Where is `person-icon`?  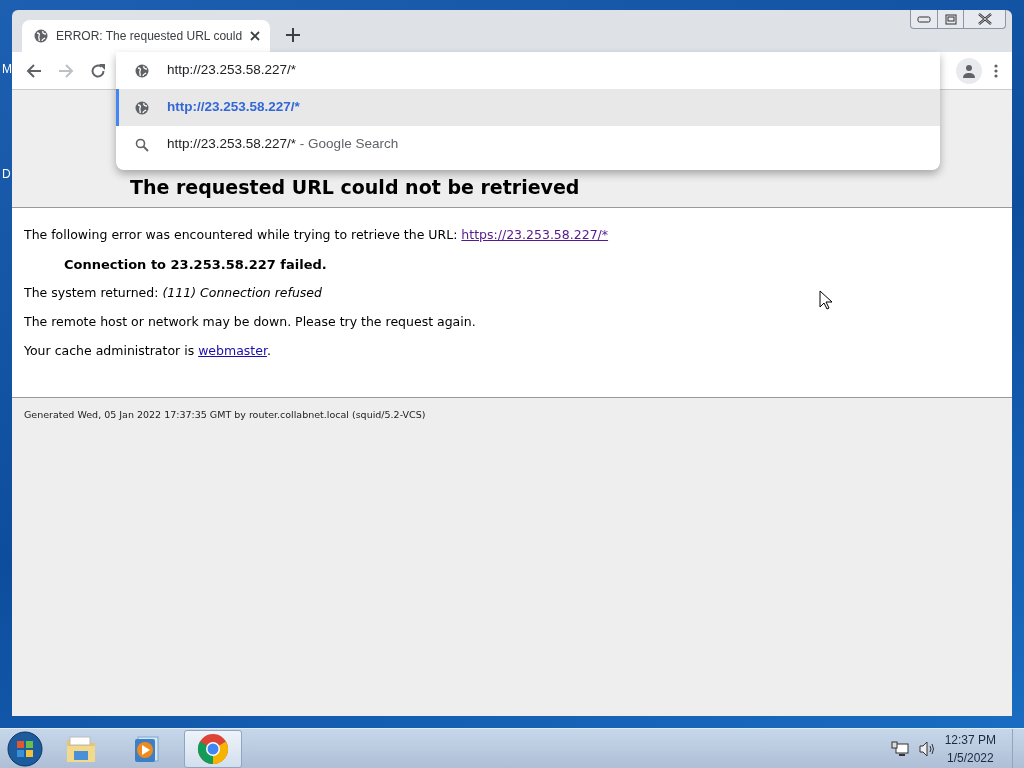 person-icon is located at coordinates (969, 70).